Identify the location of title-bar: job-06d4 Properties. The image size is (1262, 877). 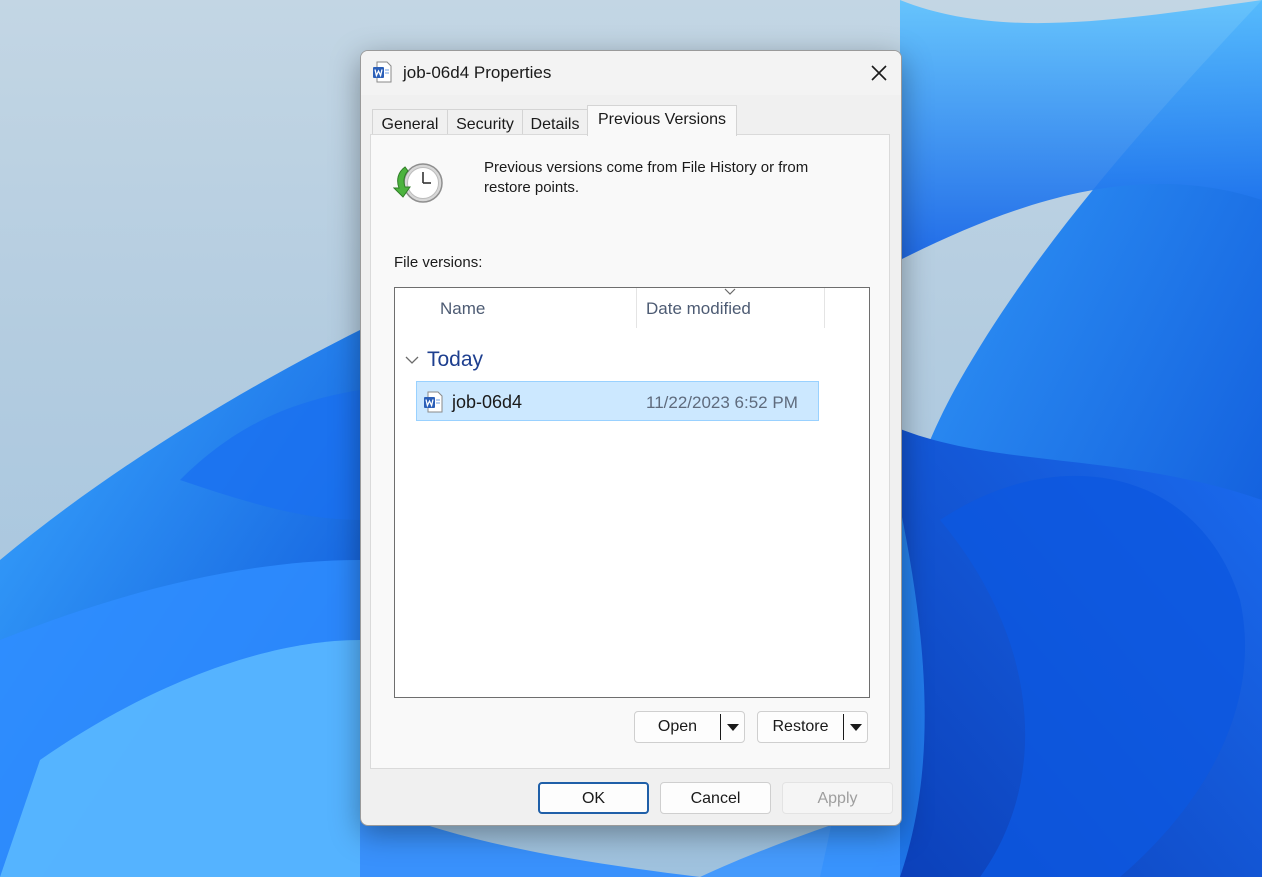
(631, 73).